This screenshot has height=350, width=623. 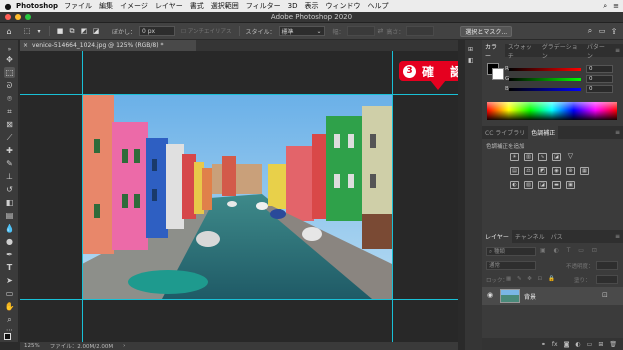 What do you see at coordinates (9, 124) in the screenshot?
I see `frame-tool-icon: ⊠` at bounding box center [9, 124].